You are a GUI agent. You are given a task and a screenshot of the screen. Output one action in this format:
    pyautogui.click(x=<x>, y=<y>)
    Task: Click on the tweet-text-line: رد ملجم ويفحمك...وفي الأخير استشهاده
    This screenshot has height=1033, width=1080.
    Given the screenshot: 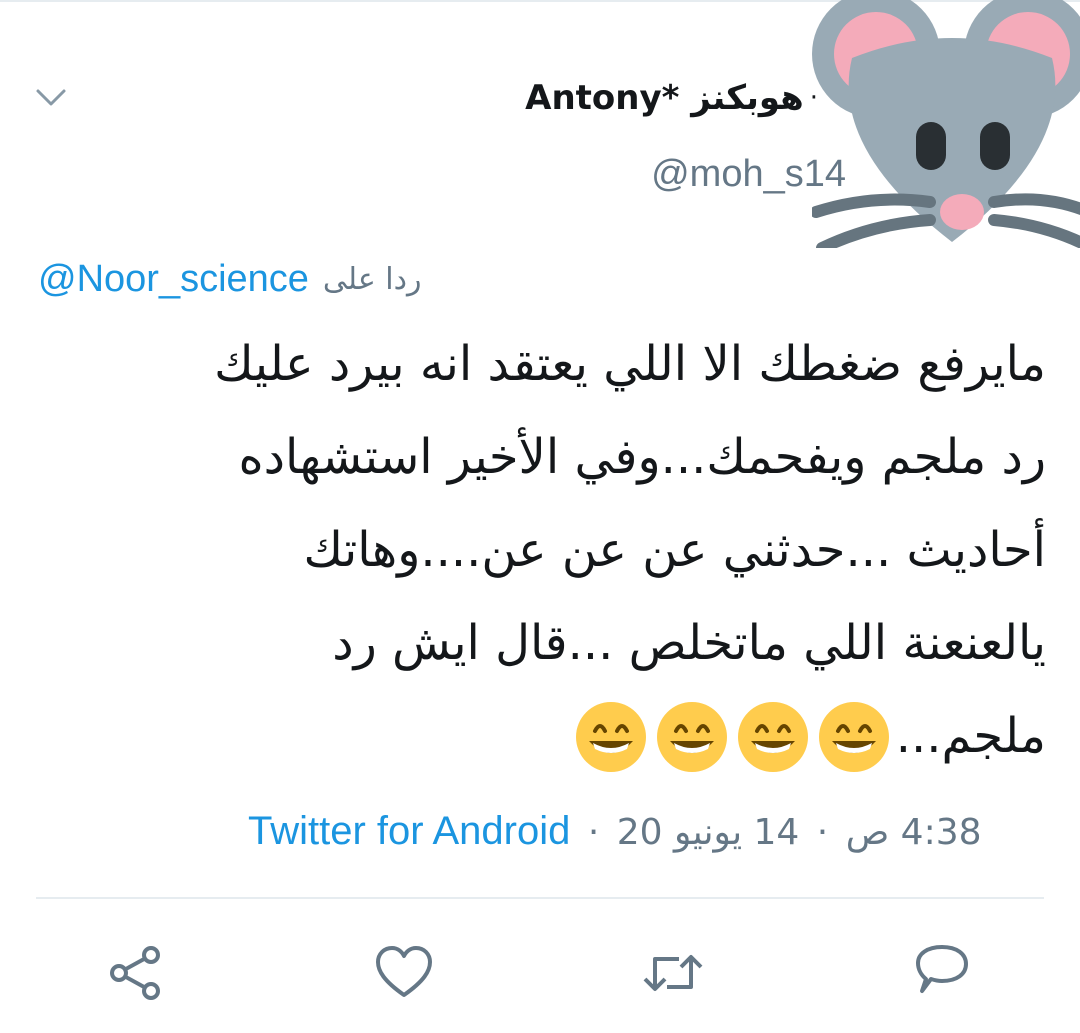 What is the action you would take?
    pyautogui.click(x=642, y=457)
    